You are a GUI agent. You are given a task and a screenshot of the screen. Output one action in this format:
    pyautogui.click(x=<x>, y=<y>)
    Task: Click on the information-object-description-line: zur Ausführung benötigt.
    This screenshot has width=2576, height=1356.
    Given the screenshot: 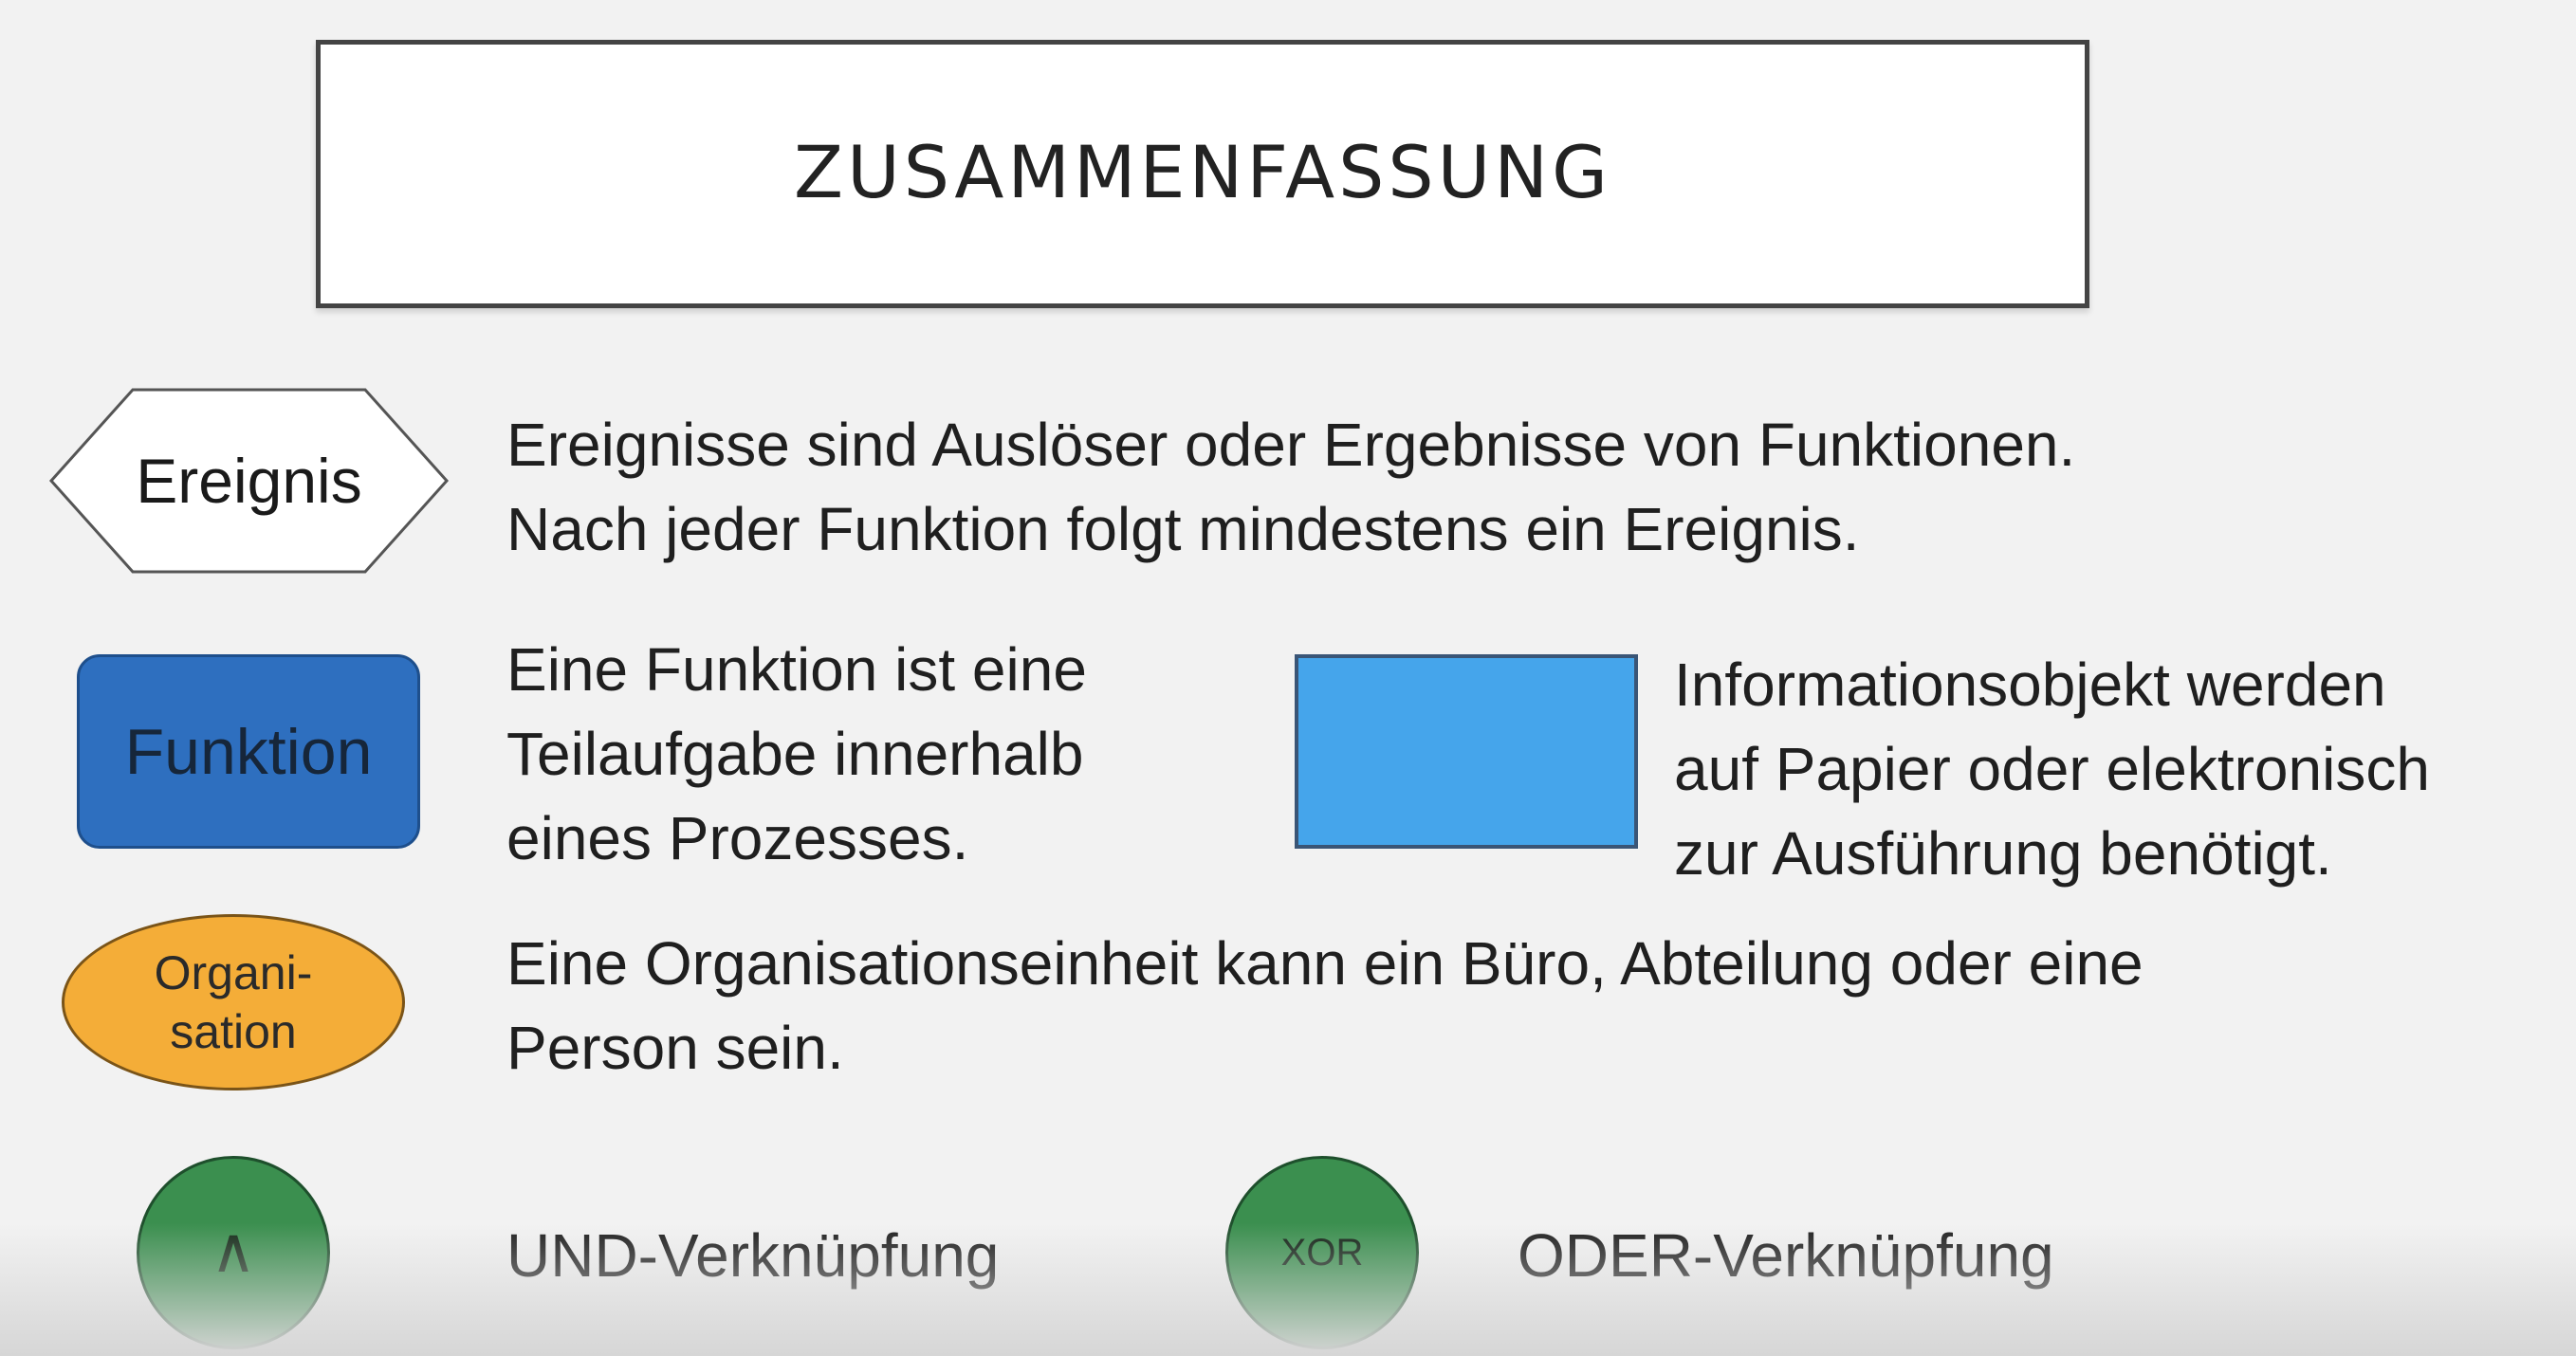 What is the action you would take?
    pyautogui.click(x=2003, y=854)
    